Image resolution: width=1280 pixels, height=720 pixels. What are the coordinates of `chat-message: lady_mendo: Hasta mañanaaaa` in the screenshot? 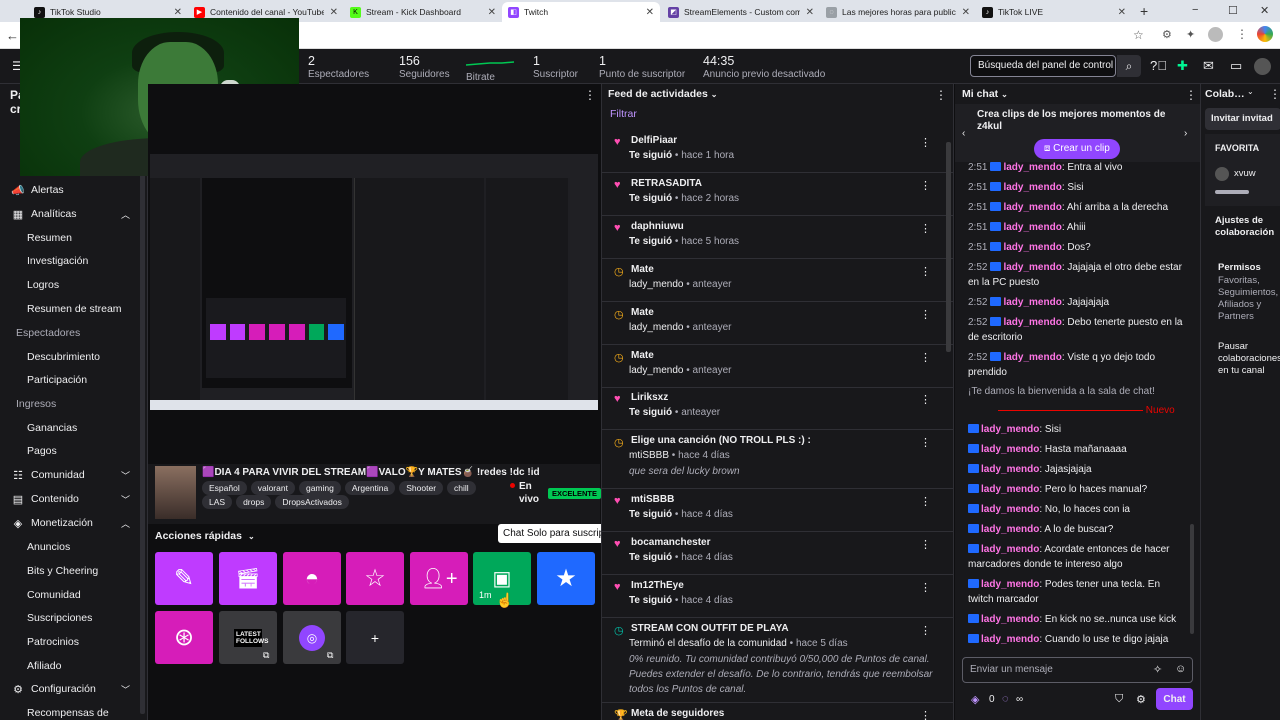 It's located at (1075, 449).